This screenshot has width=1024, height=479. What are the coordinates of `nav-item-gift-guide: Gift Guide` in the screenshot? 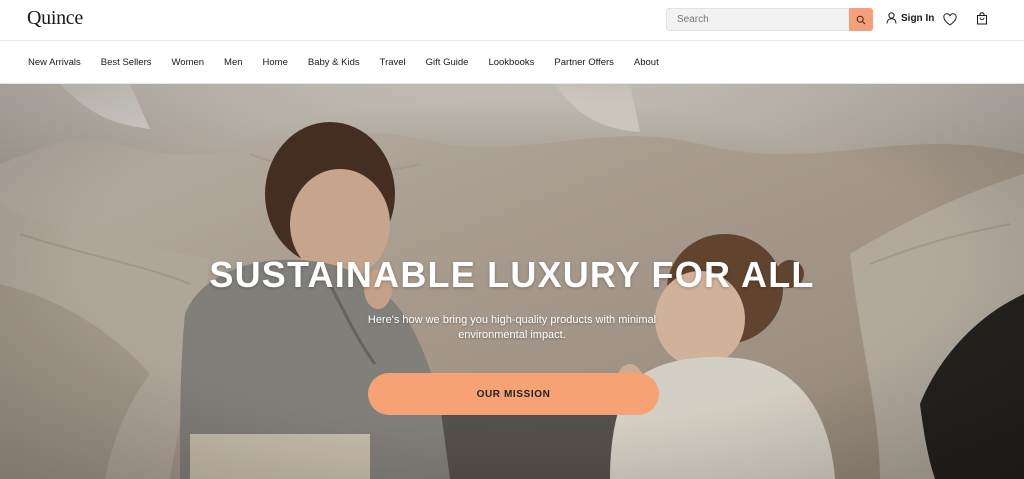 It's located at (447, 62).